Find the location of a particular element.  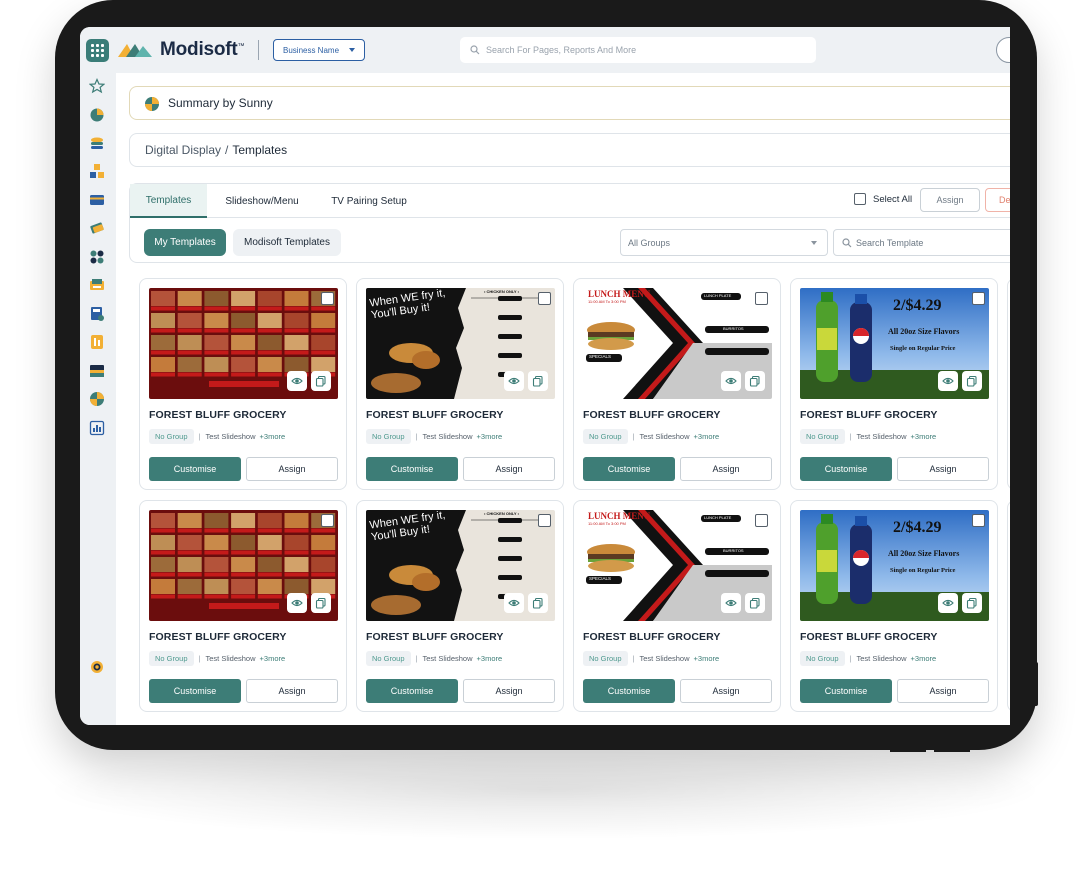

apps-icon is located at coordinates (97, 257).